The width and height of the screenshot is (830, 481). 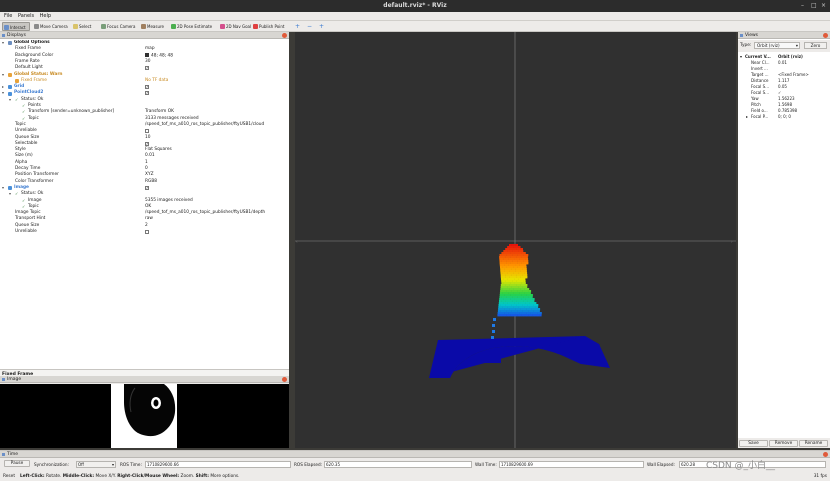 I want to click on depth-image-view, so click(x=144, y=416).